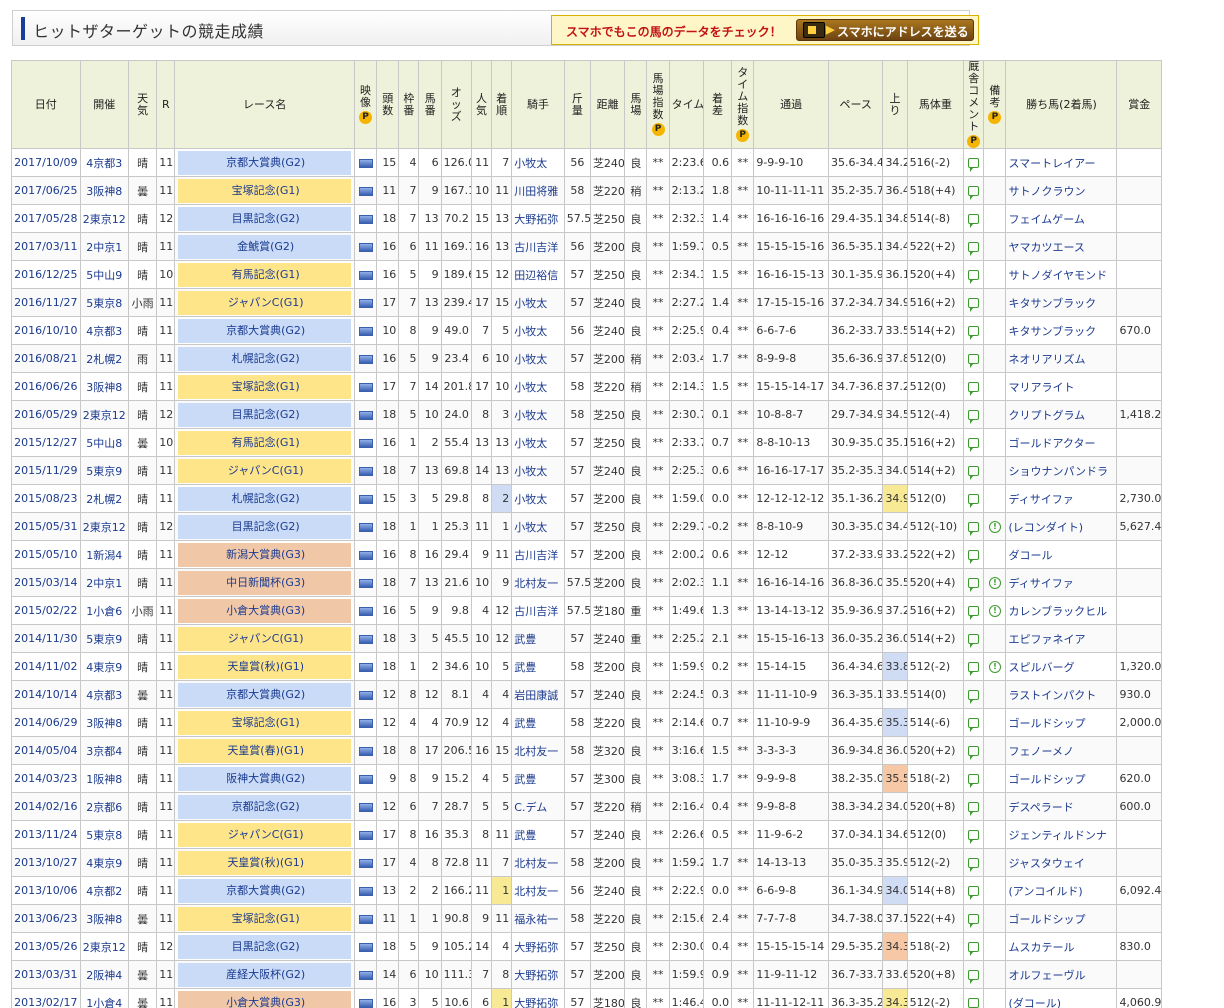  What do you see at coordinates (46, 274) in the screenshot?
I see `race-date-link: 2016/12/25` at bounding box center [46, 274].